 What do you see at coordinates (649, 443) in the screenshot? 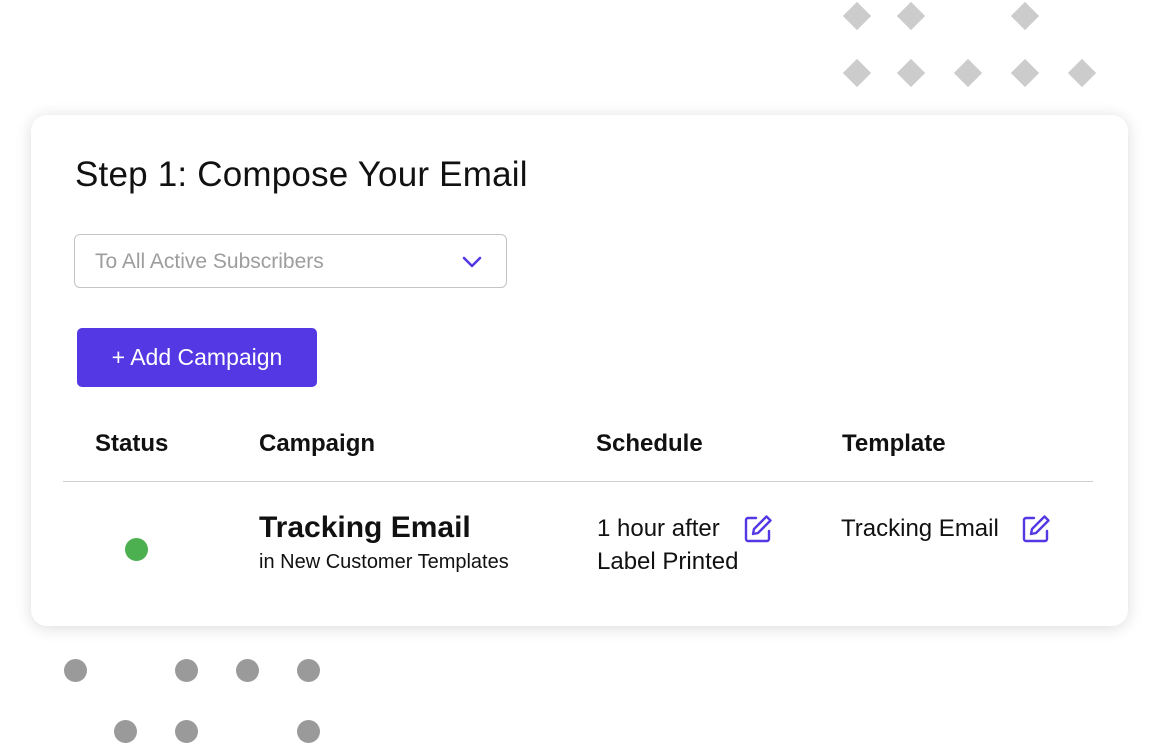
I see `column-header-schedule: Schedule` at bounding box center [649, 443].